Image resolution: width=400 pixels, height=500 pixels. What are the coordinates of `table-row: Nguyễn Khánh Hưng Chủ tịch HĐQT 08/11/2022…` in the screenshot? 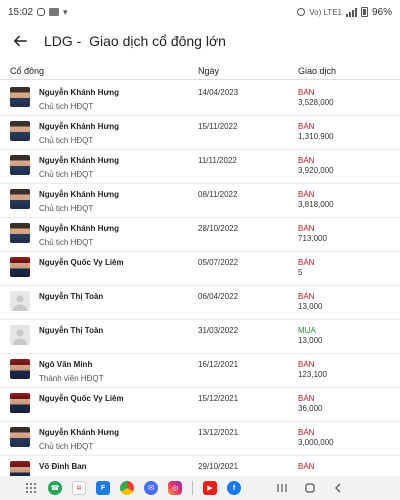 It's located at (200, 201).